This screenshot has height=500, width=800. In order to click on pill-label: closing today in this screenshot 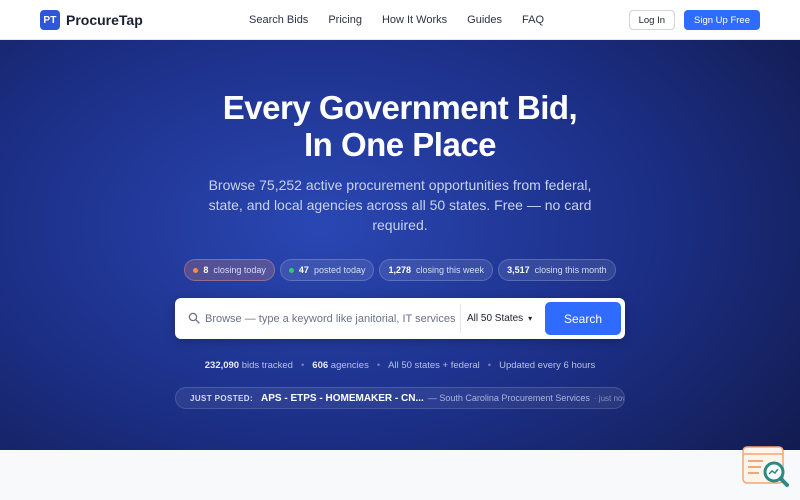, I will do `click(239, 270)`.